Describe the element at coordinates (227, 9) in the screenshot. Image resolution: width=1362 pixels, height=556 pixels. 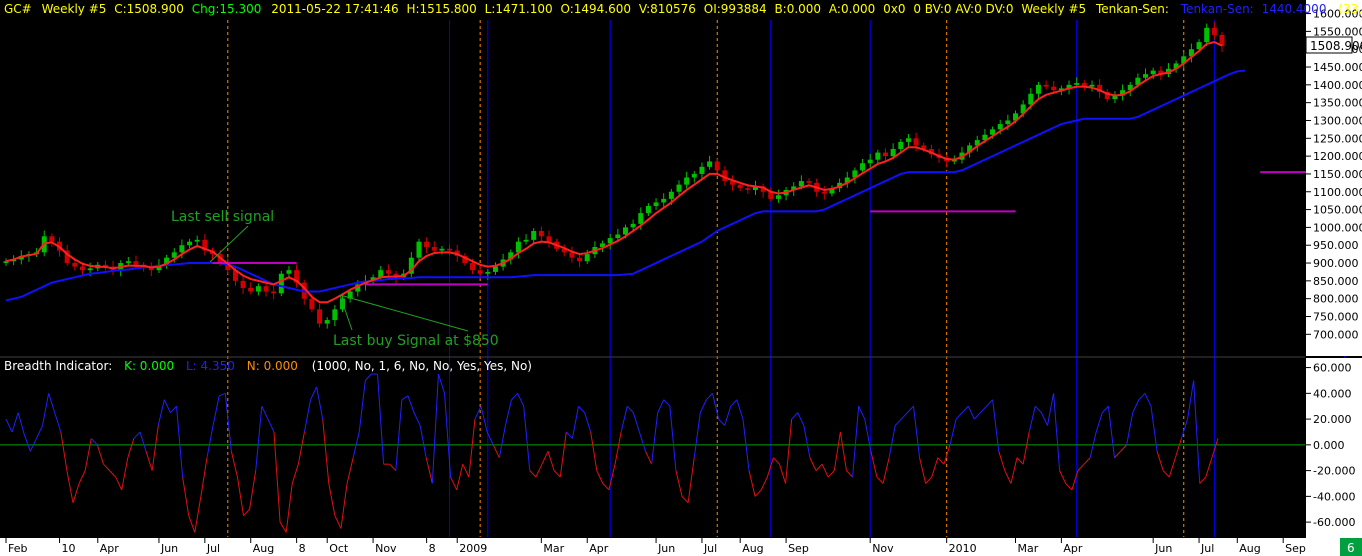
I see `change-value: Chg:15.300` at that location.